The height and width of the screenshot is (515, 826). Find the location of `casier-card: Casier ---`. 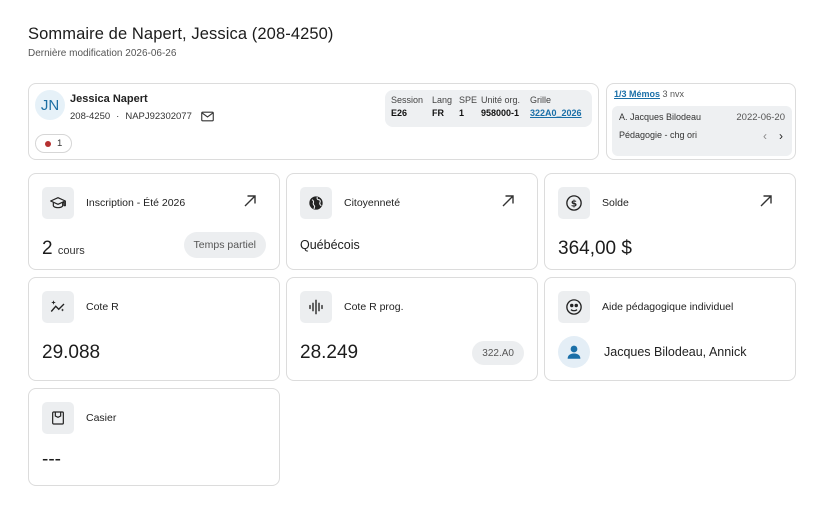

casier-card: Casier --- is located at coordinates (154, 437).